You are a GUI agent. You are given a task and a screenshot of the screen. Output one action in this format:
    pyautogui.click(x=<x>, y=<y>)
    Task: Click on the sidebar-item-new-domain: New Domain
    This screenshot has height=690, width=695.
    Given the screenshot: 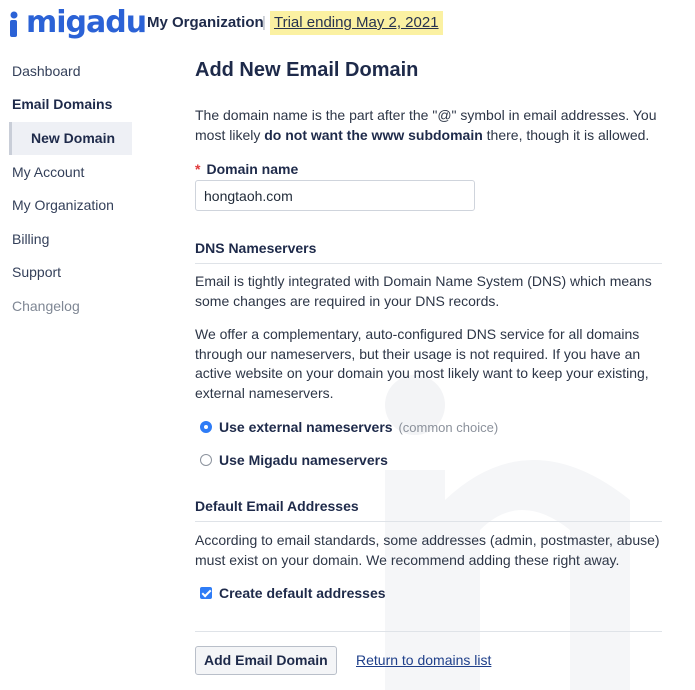 What is the action you would take?
    pyautogui.click(x=70, y=138)
    